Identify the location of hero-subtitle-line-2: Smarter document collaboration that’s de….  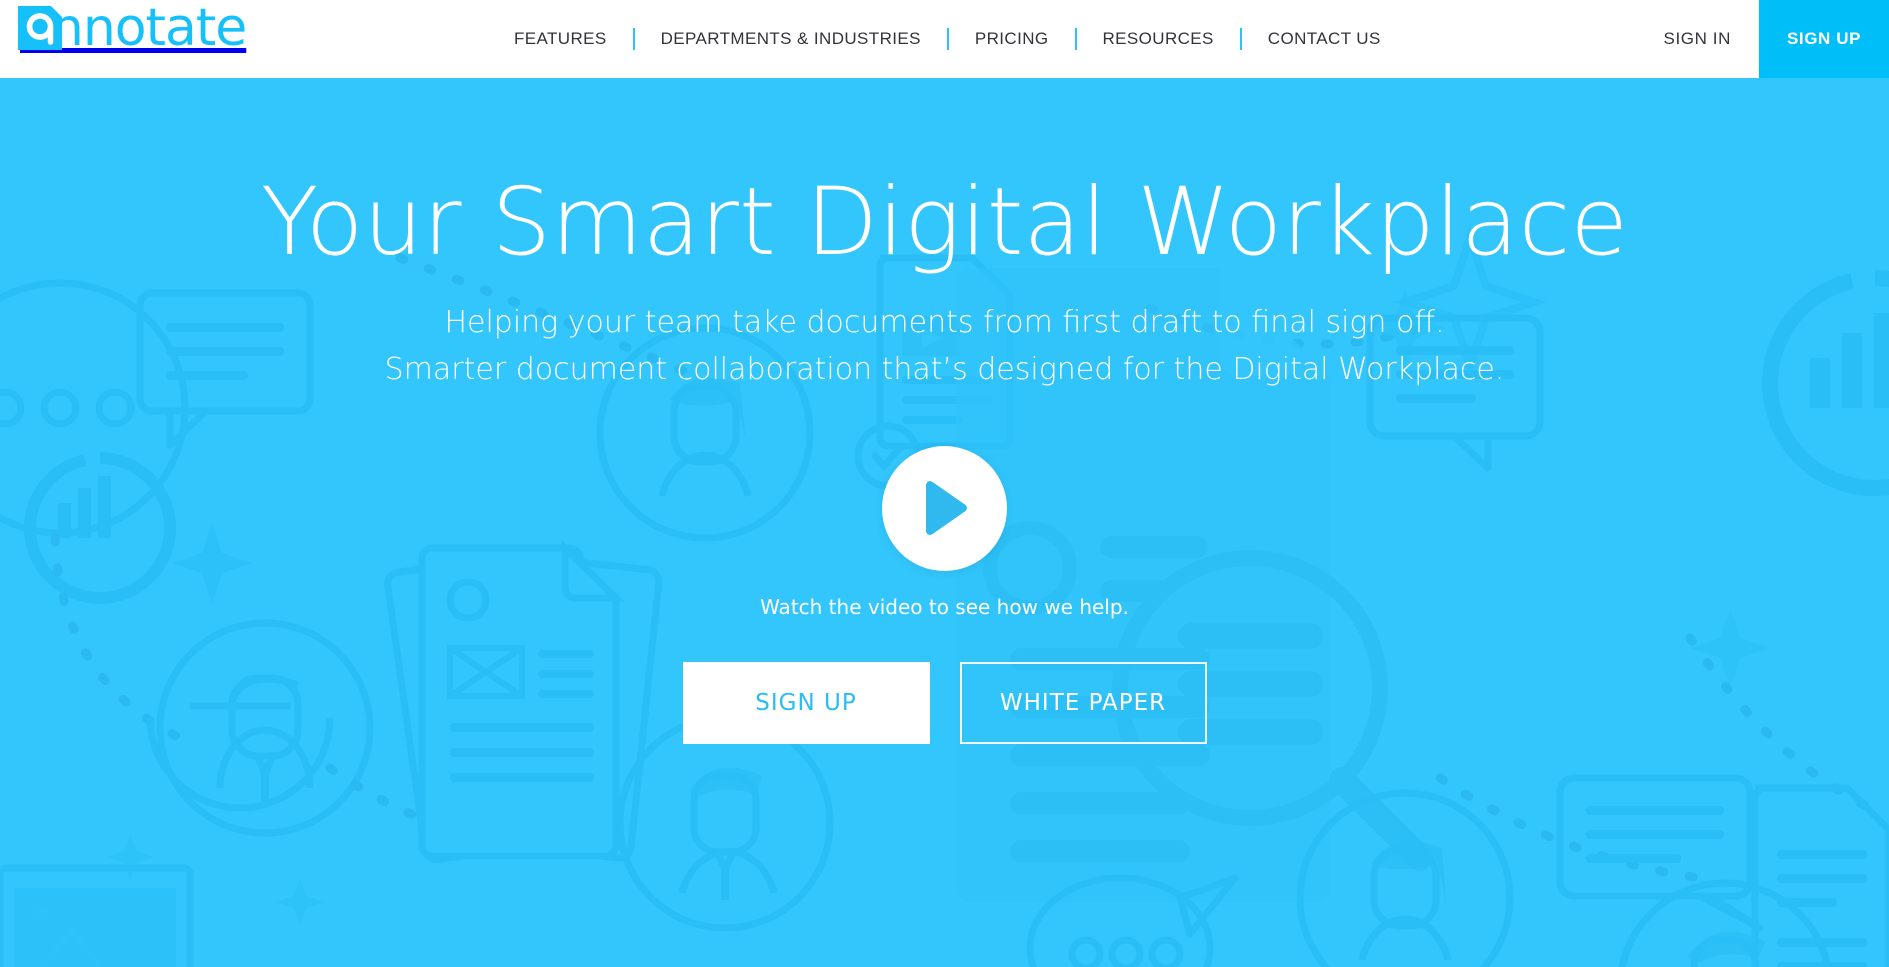
(944, 369).